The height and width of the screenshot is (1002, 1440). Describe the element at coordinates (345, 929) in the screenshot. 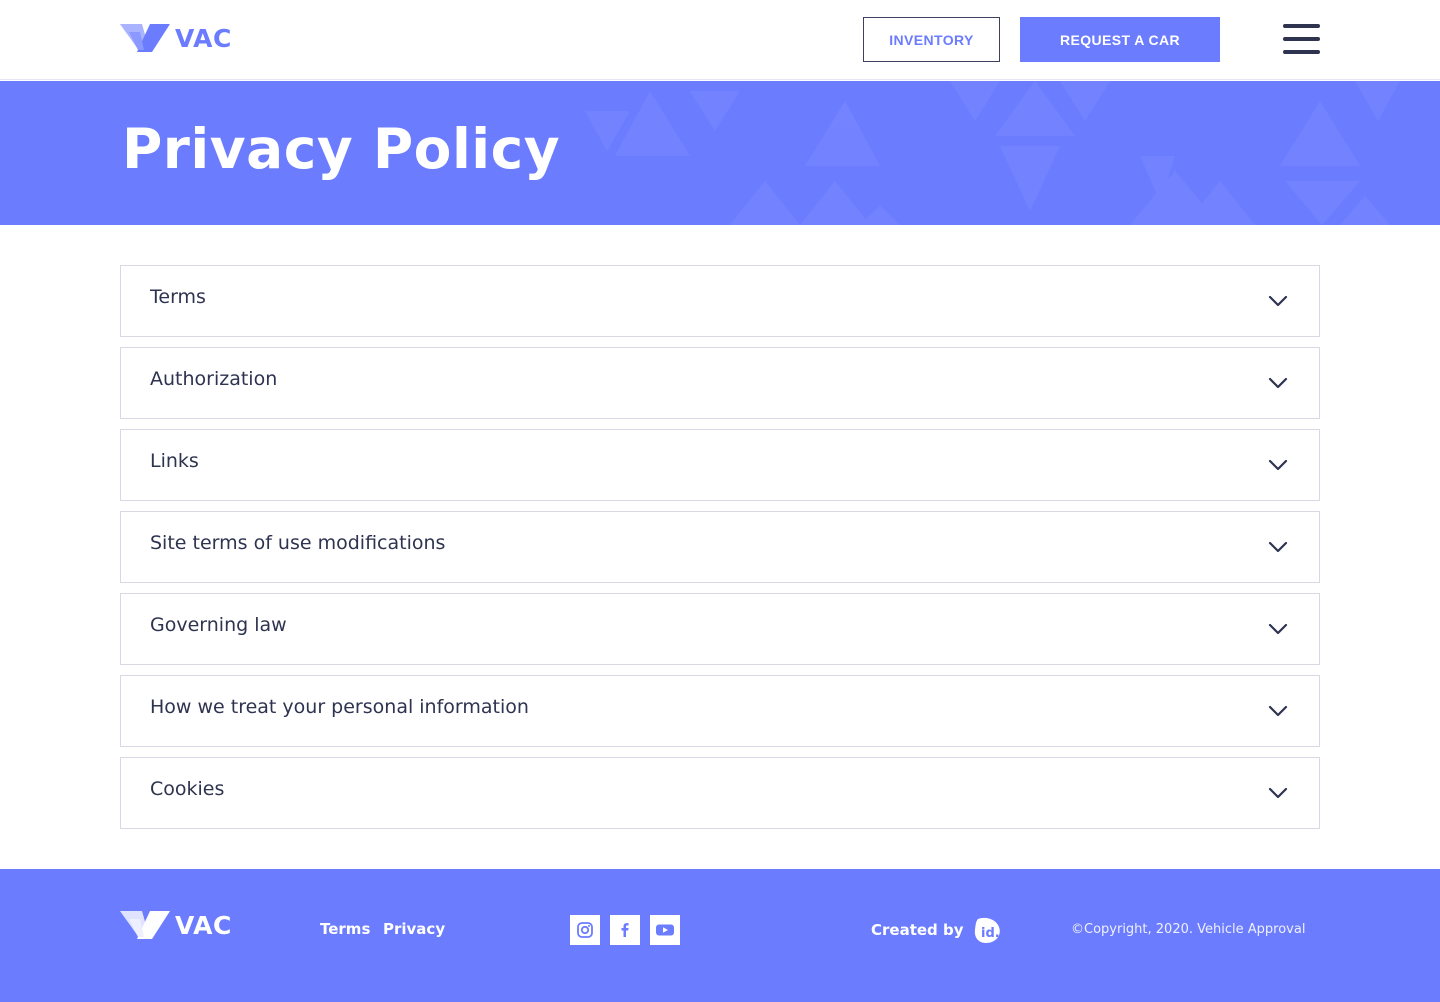

I see `footer-link-terms: Terms` at that location.